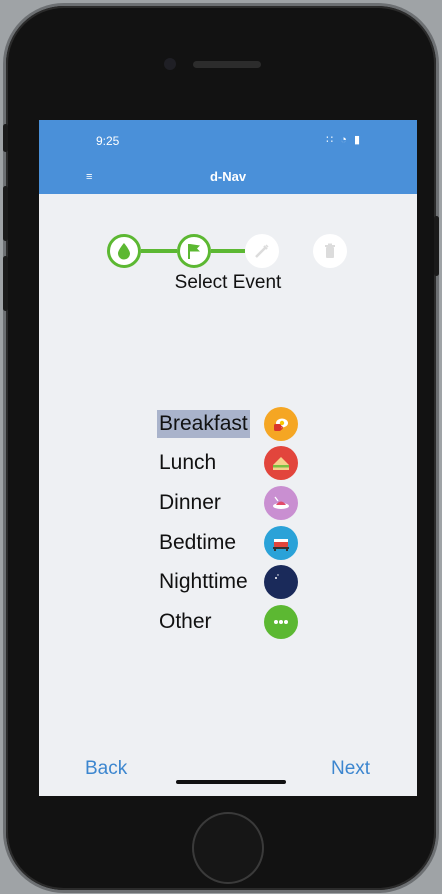  I want to click on back-button: Back, so click(106, 769).